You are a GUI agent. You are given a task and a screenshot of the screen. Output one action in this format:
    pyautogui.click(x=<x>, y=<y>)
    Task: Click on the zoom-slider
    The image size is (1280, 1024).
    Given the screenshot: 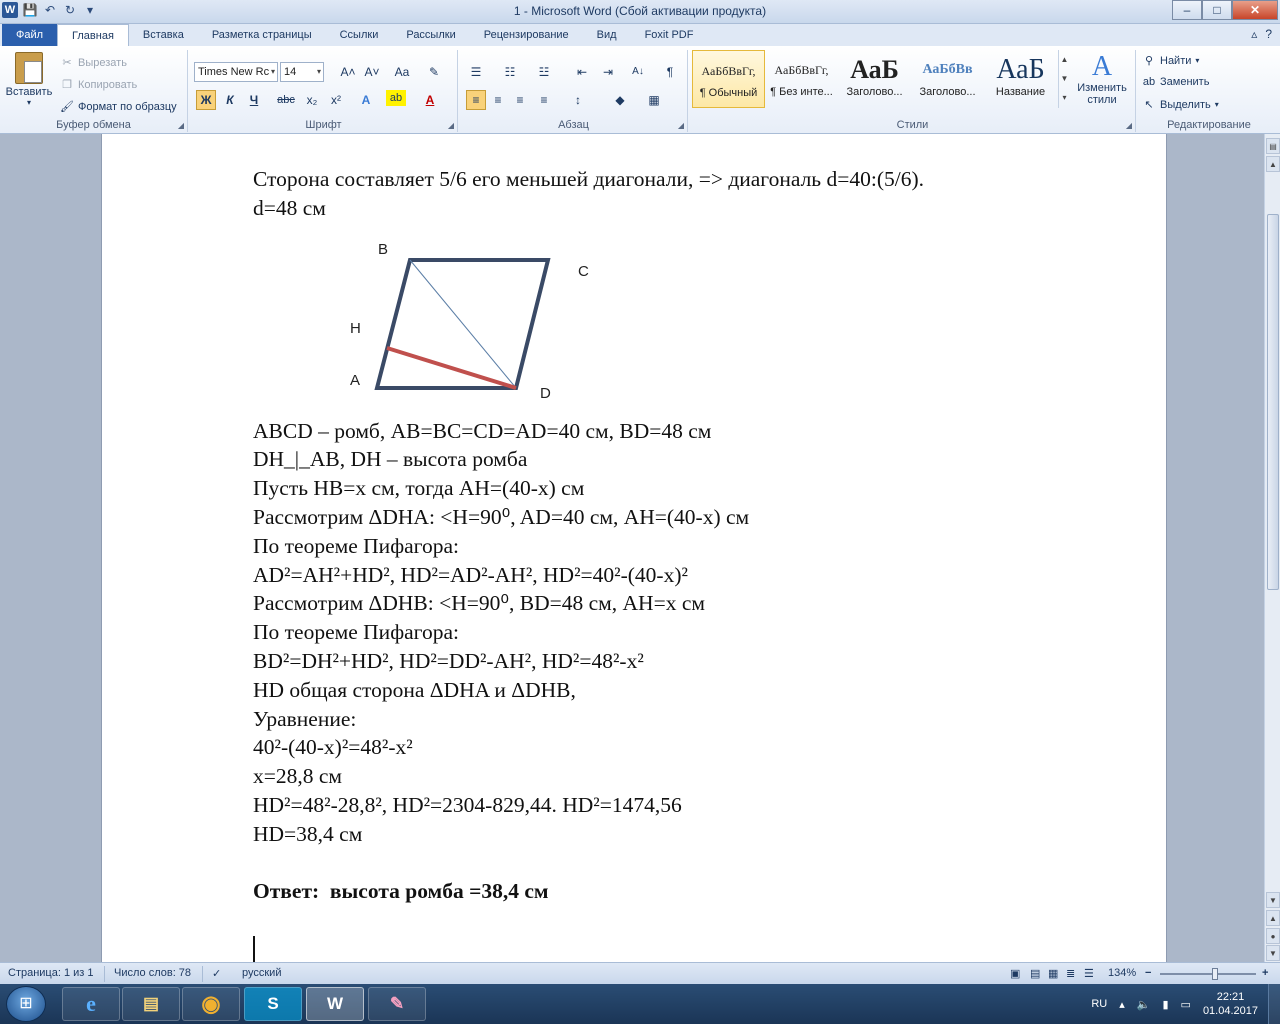 What is the action you would take?
    pyautogui.click(x=1208, y=974)
    